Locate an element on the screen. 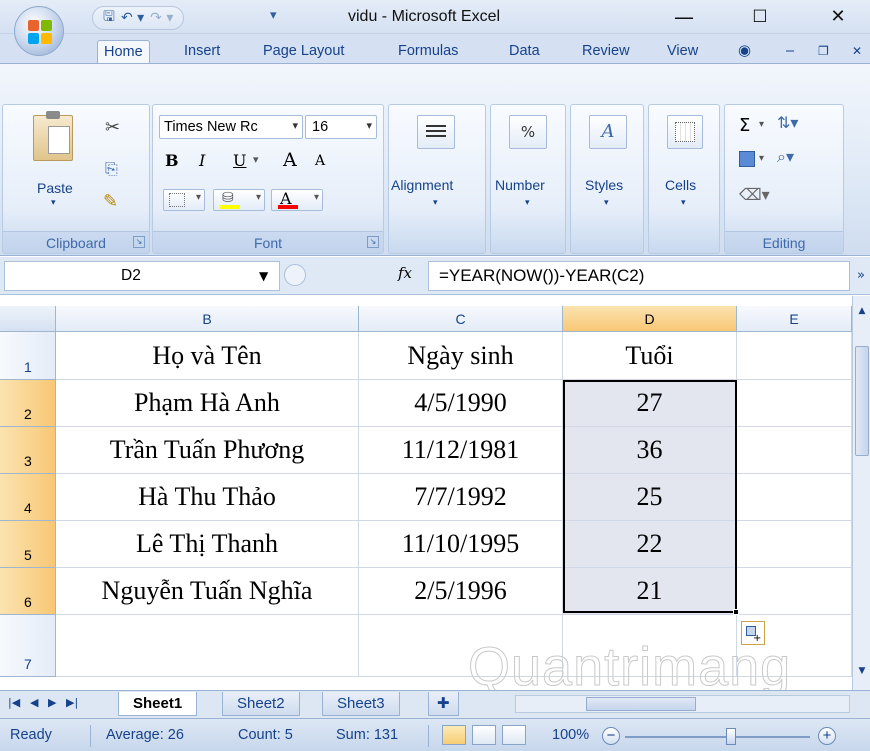 The width and height of the screenshot is (870, 751). format-painter-icon: ✎ is located at coordinates (110, 201).